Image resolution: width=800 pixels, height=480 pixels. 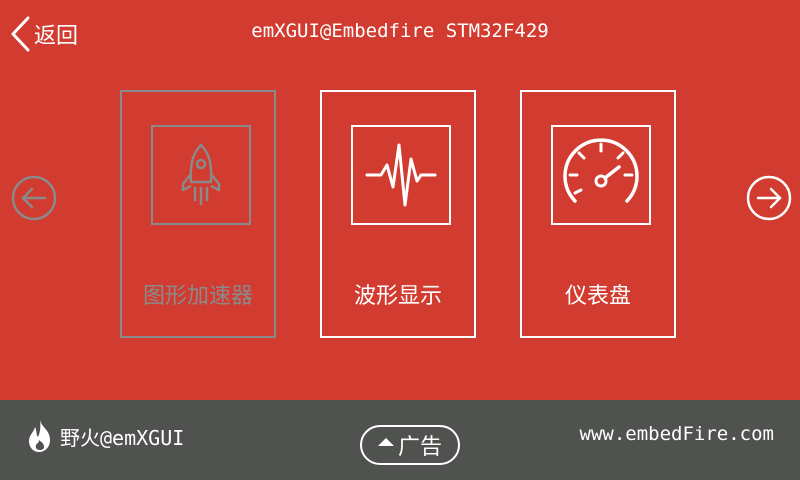 What do you see at coordinates (122, 437) in the screenshot?
I see `brand-label: 野火@emXGUI` at bounding box center [122, 437].